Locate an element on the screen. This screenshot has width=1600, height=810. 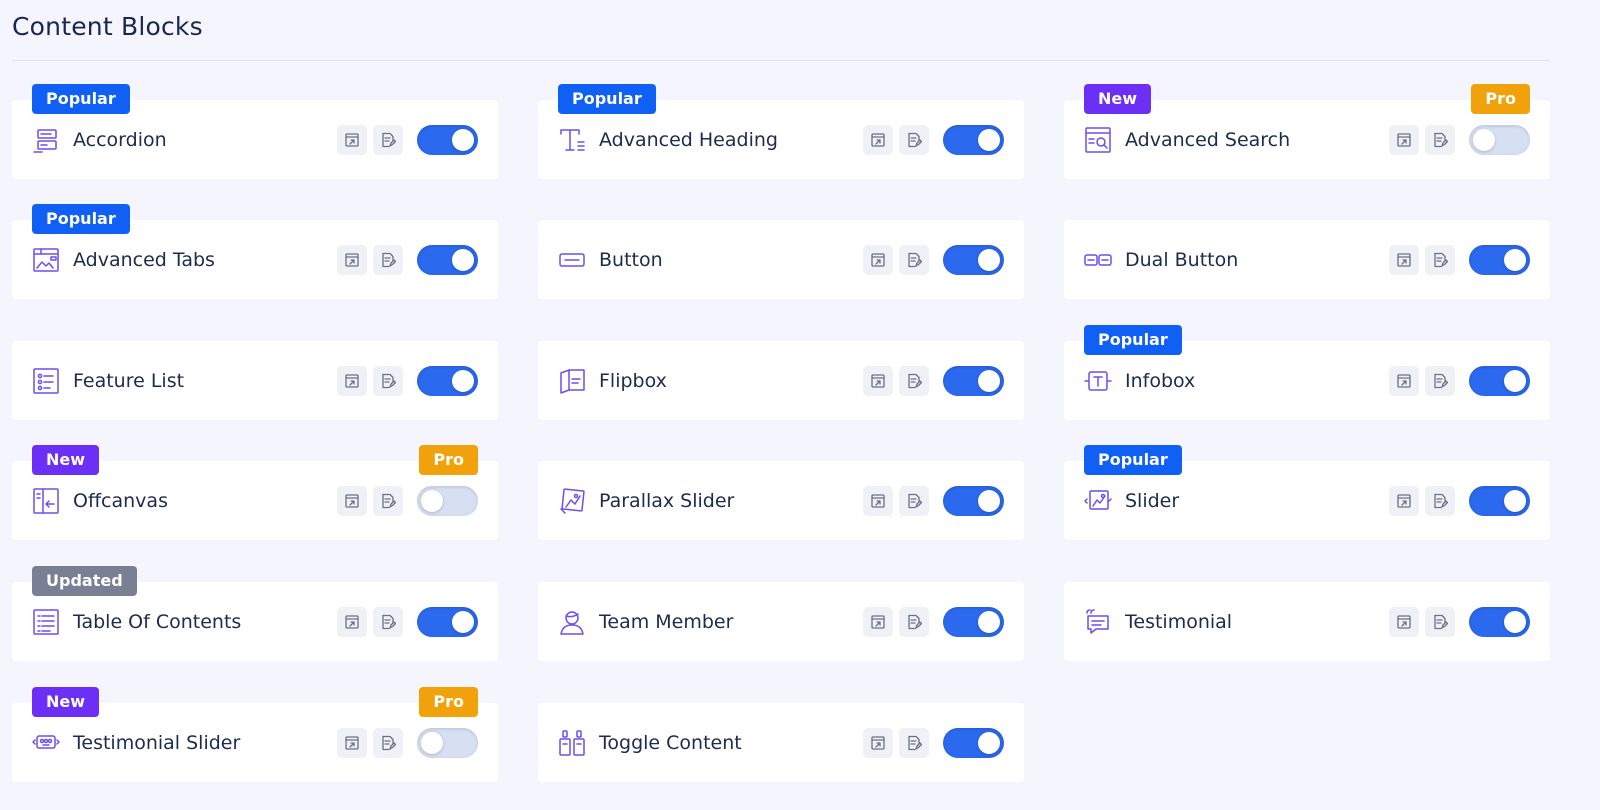
block-label: Advanced Search is located at coordinates (1208, 139).